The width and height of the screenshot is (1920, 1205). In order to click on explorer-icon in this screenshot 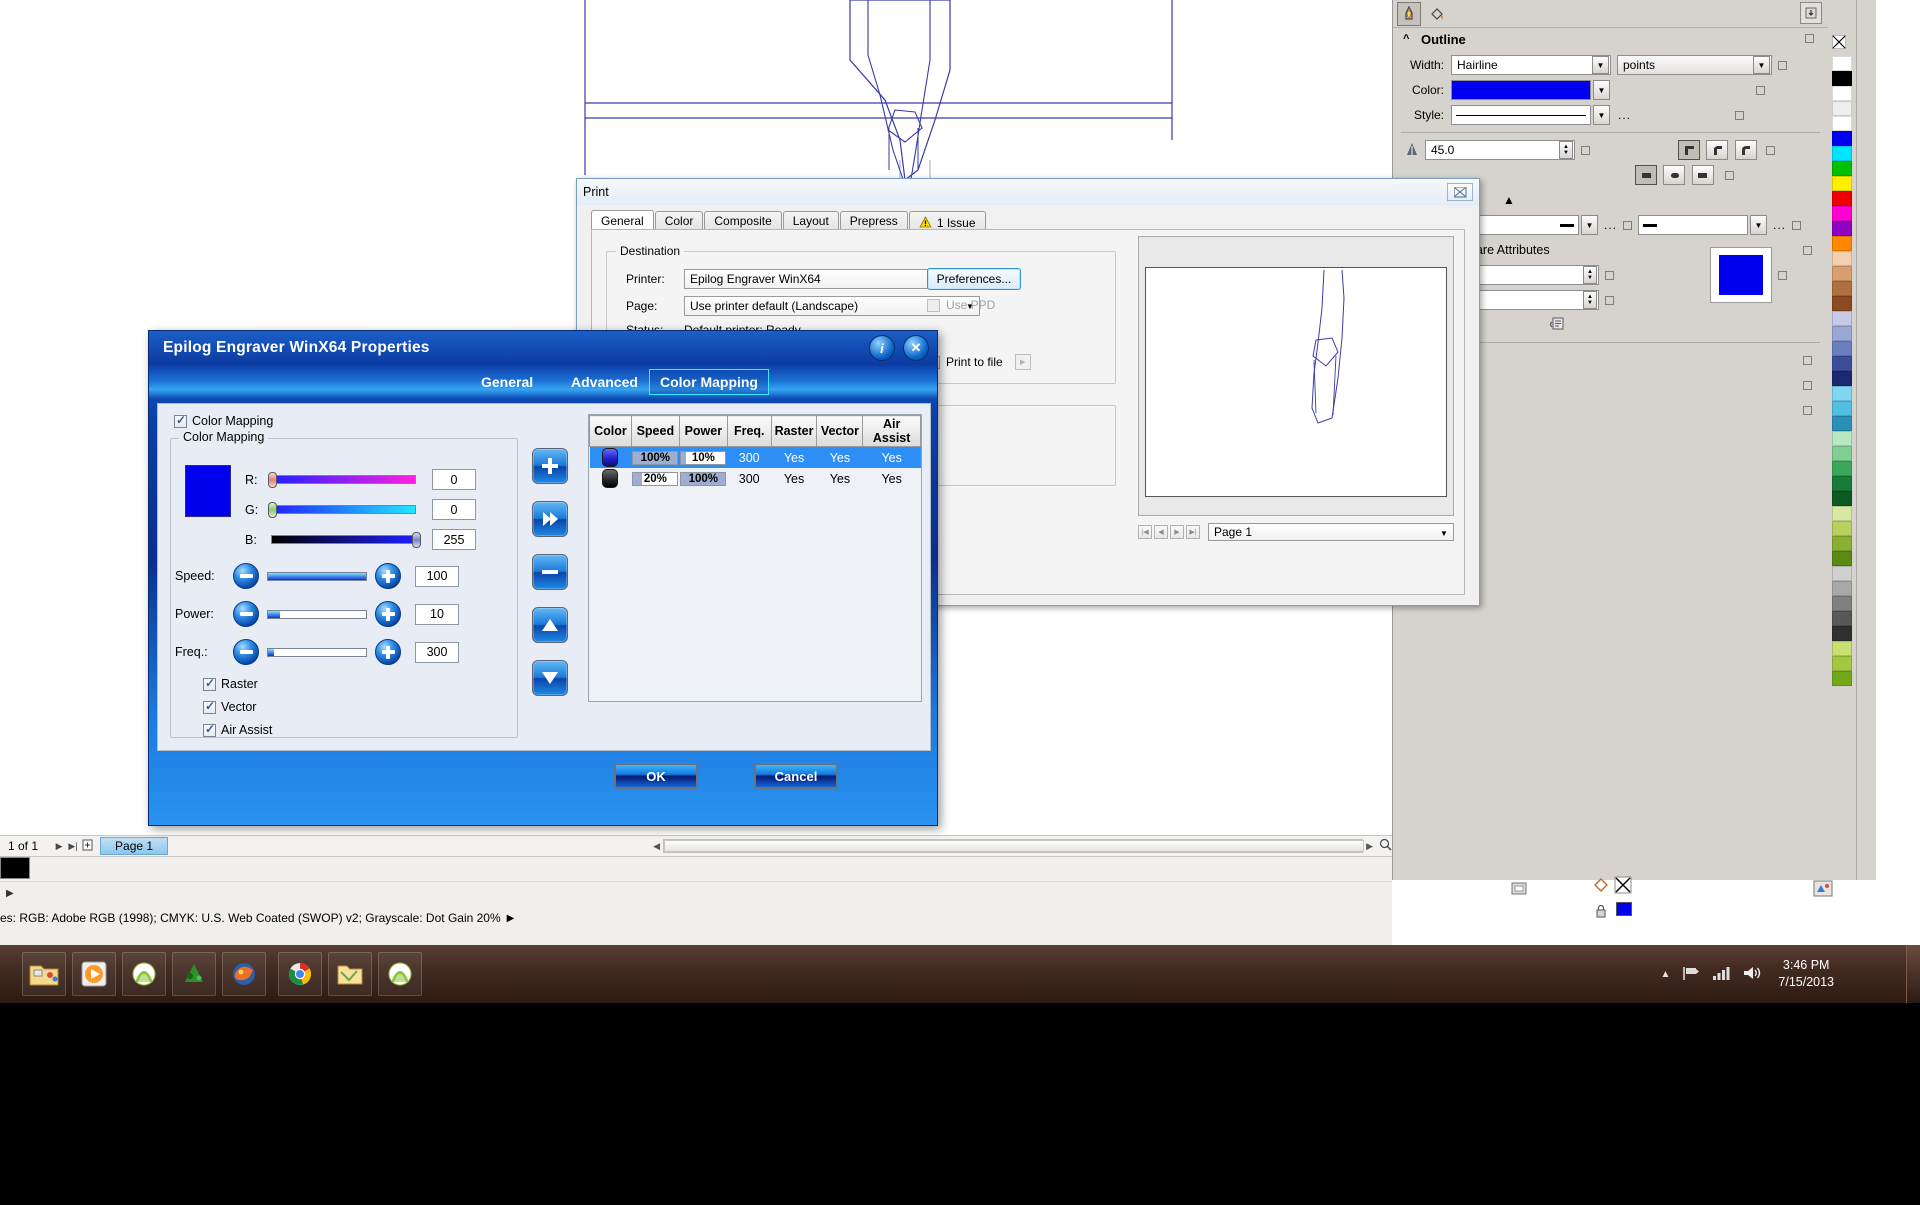, I will do `click(44, 974)`.